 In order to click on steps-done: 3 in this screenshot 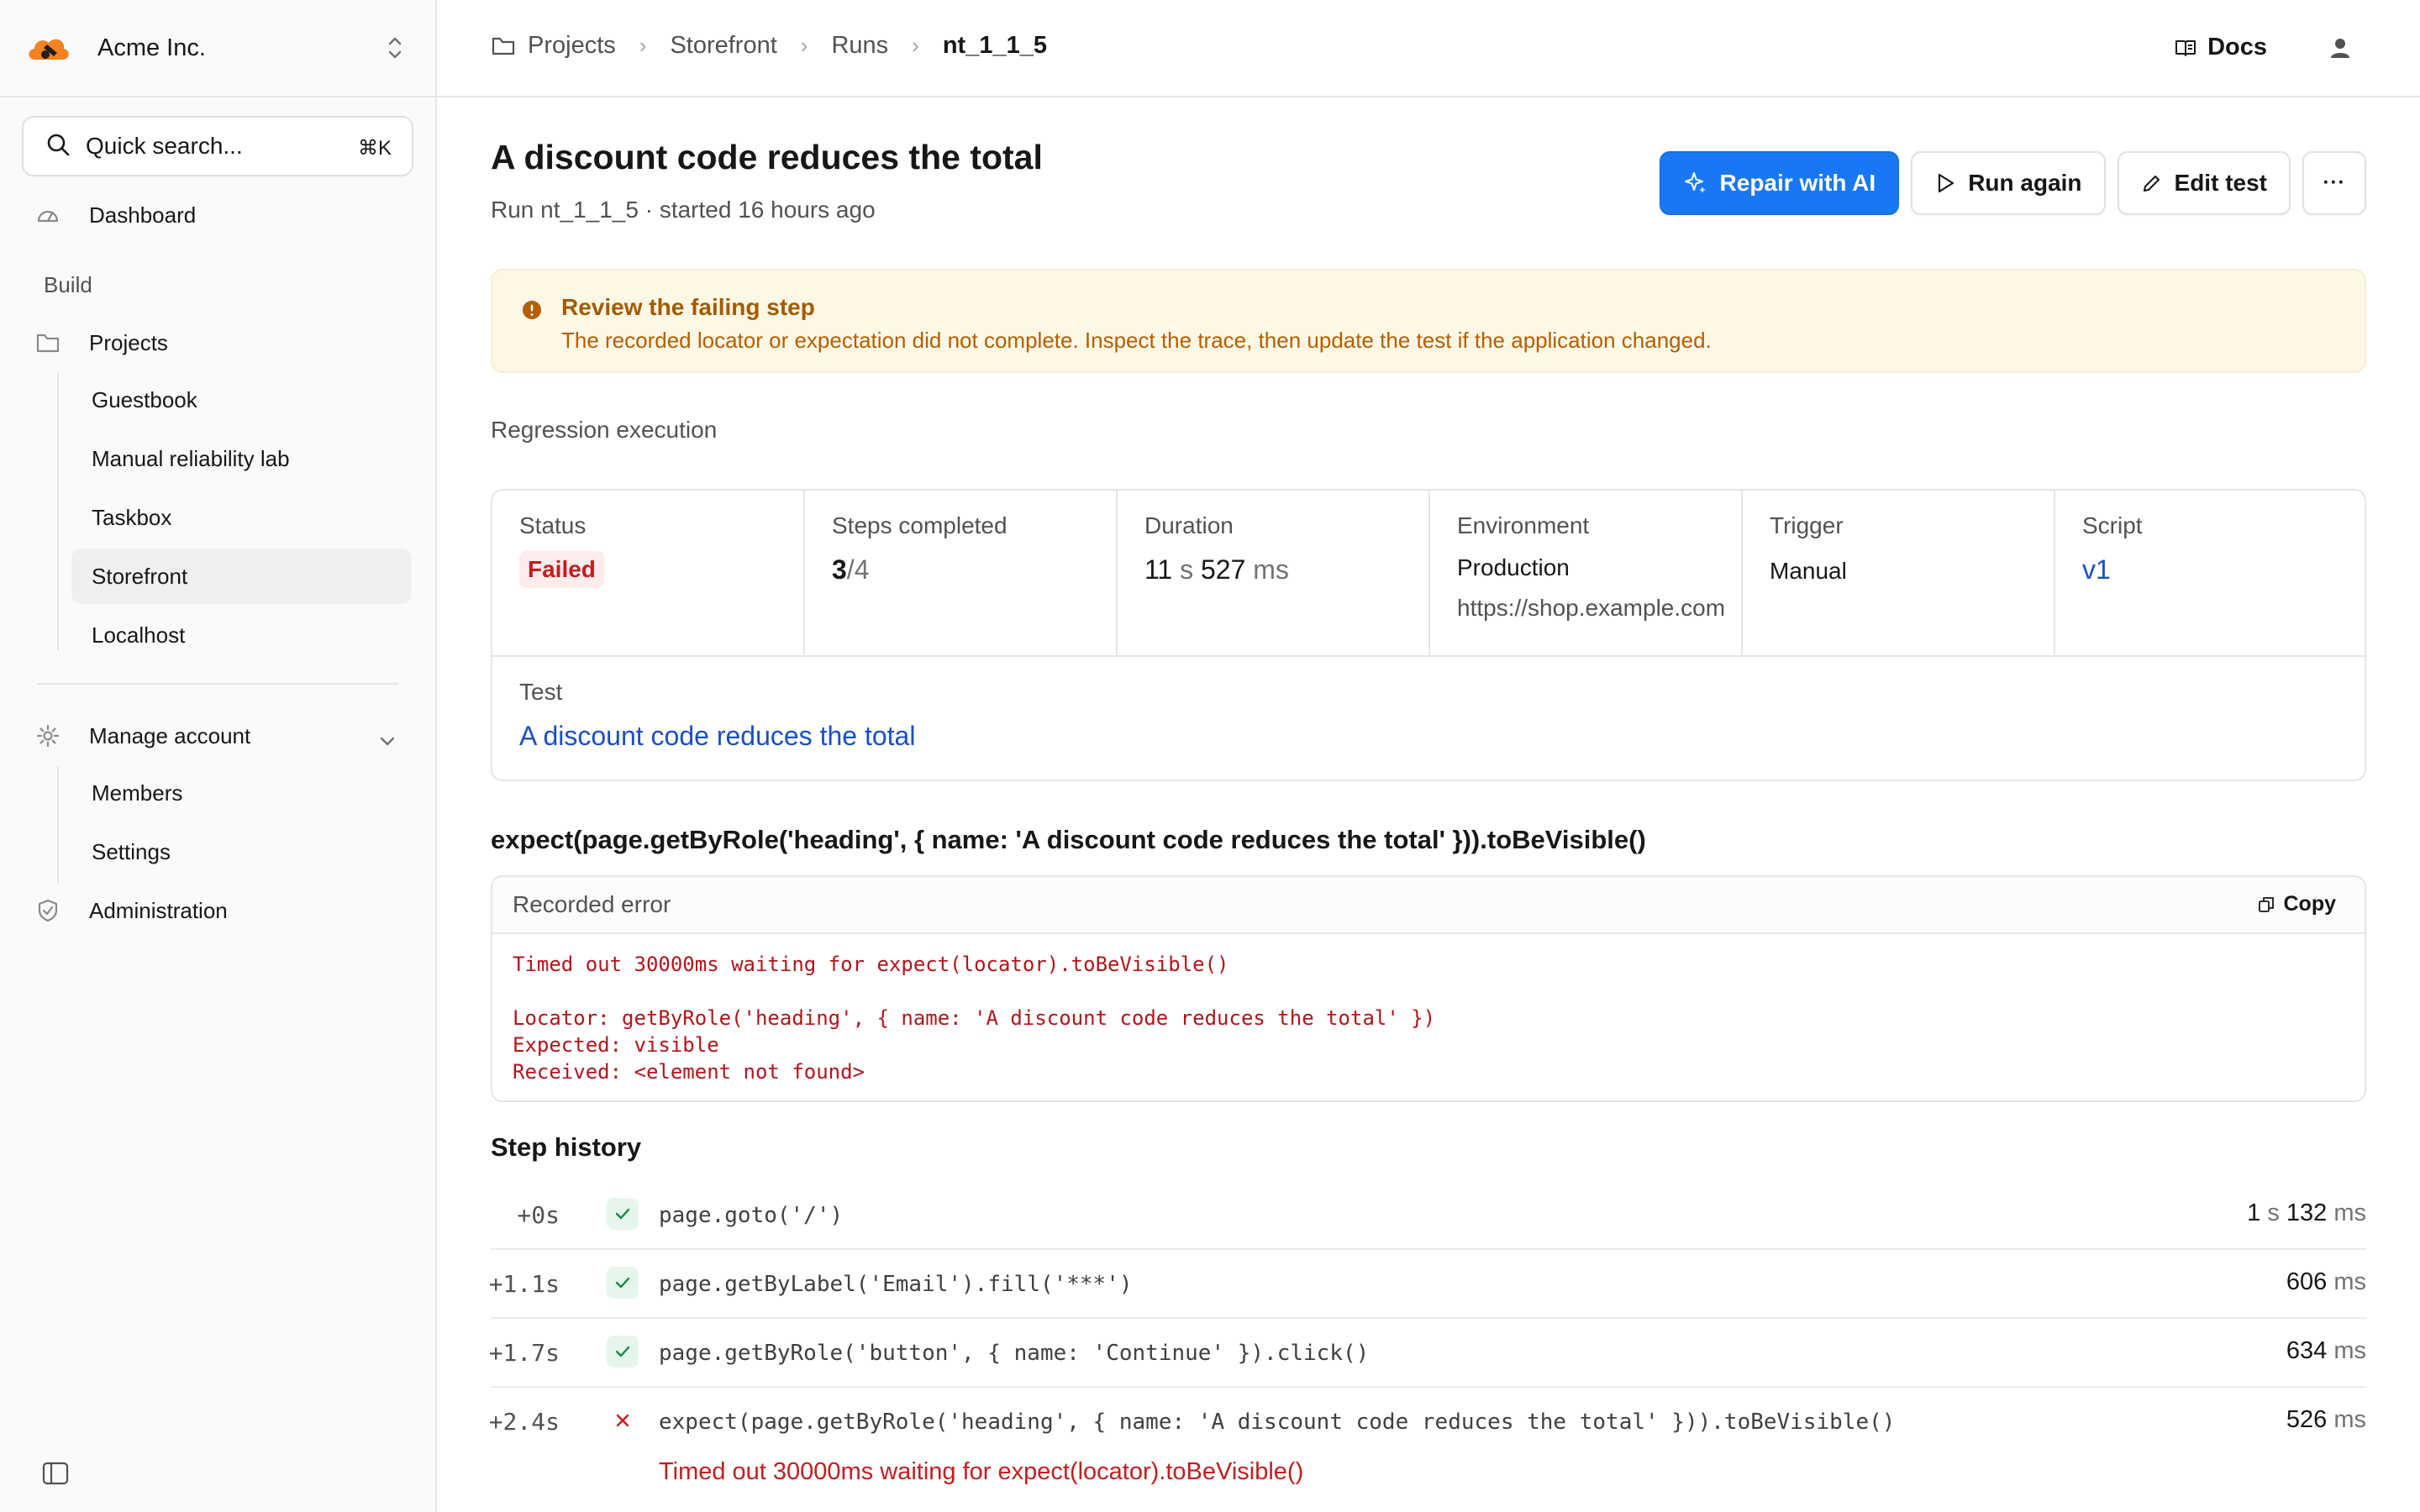, I will do `click(840, 569)`.